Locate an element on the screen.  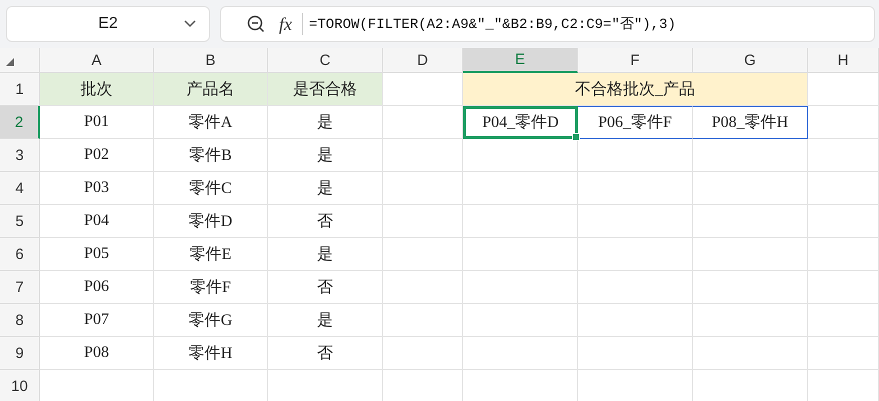
table-cell: P02 is located at coordinates (97, 155).